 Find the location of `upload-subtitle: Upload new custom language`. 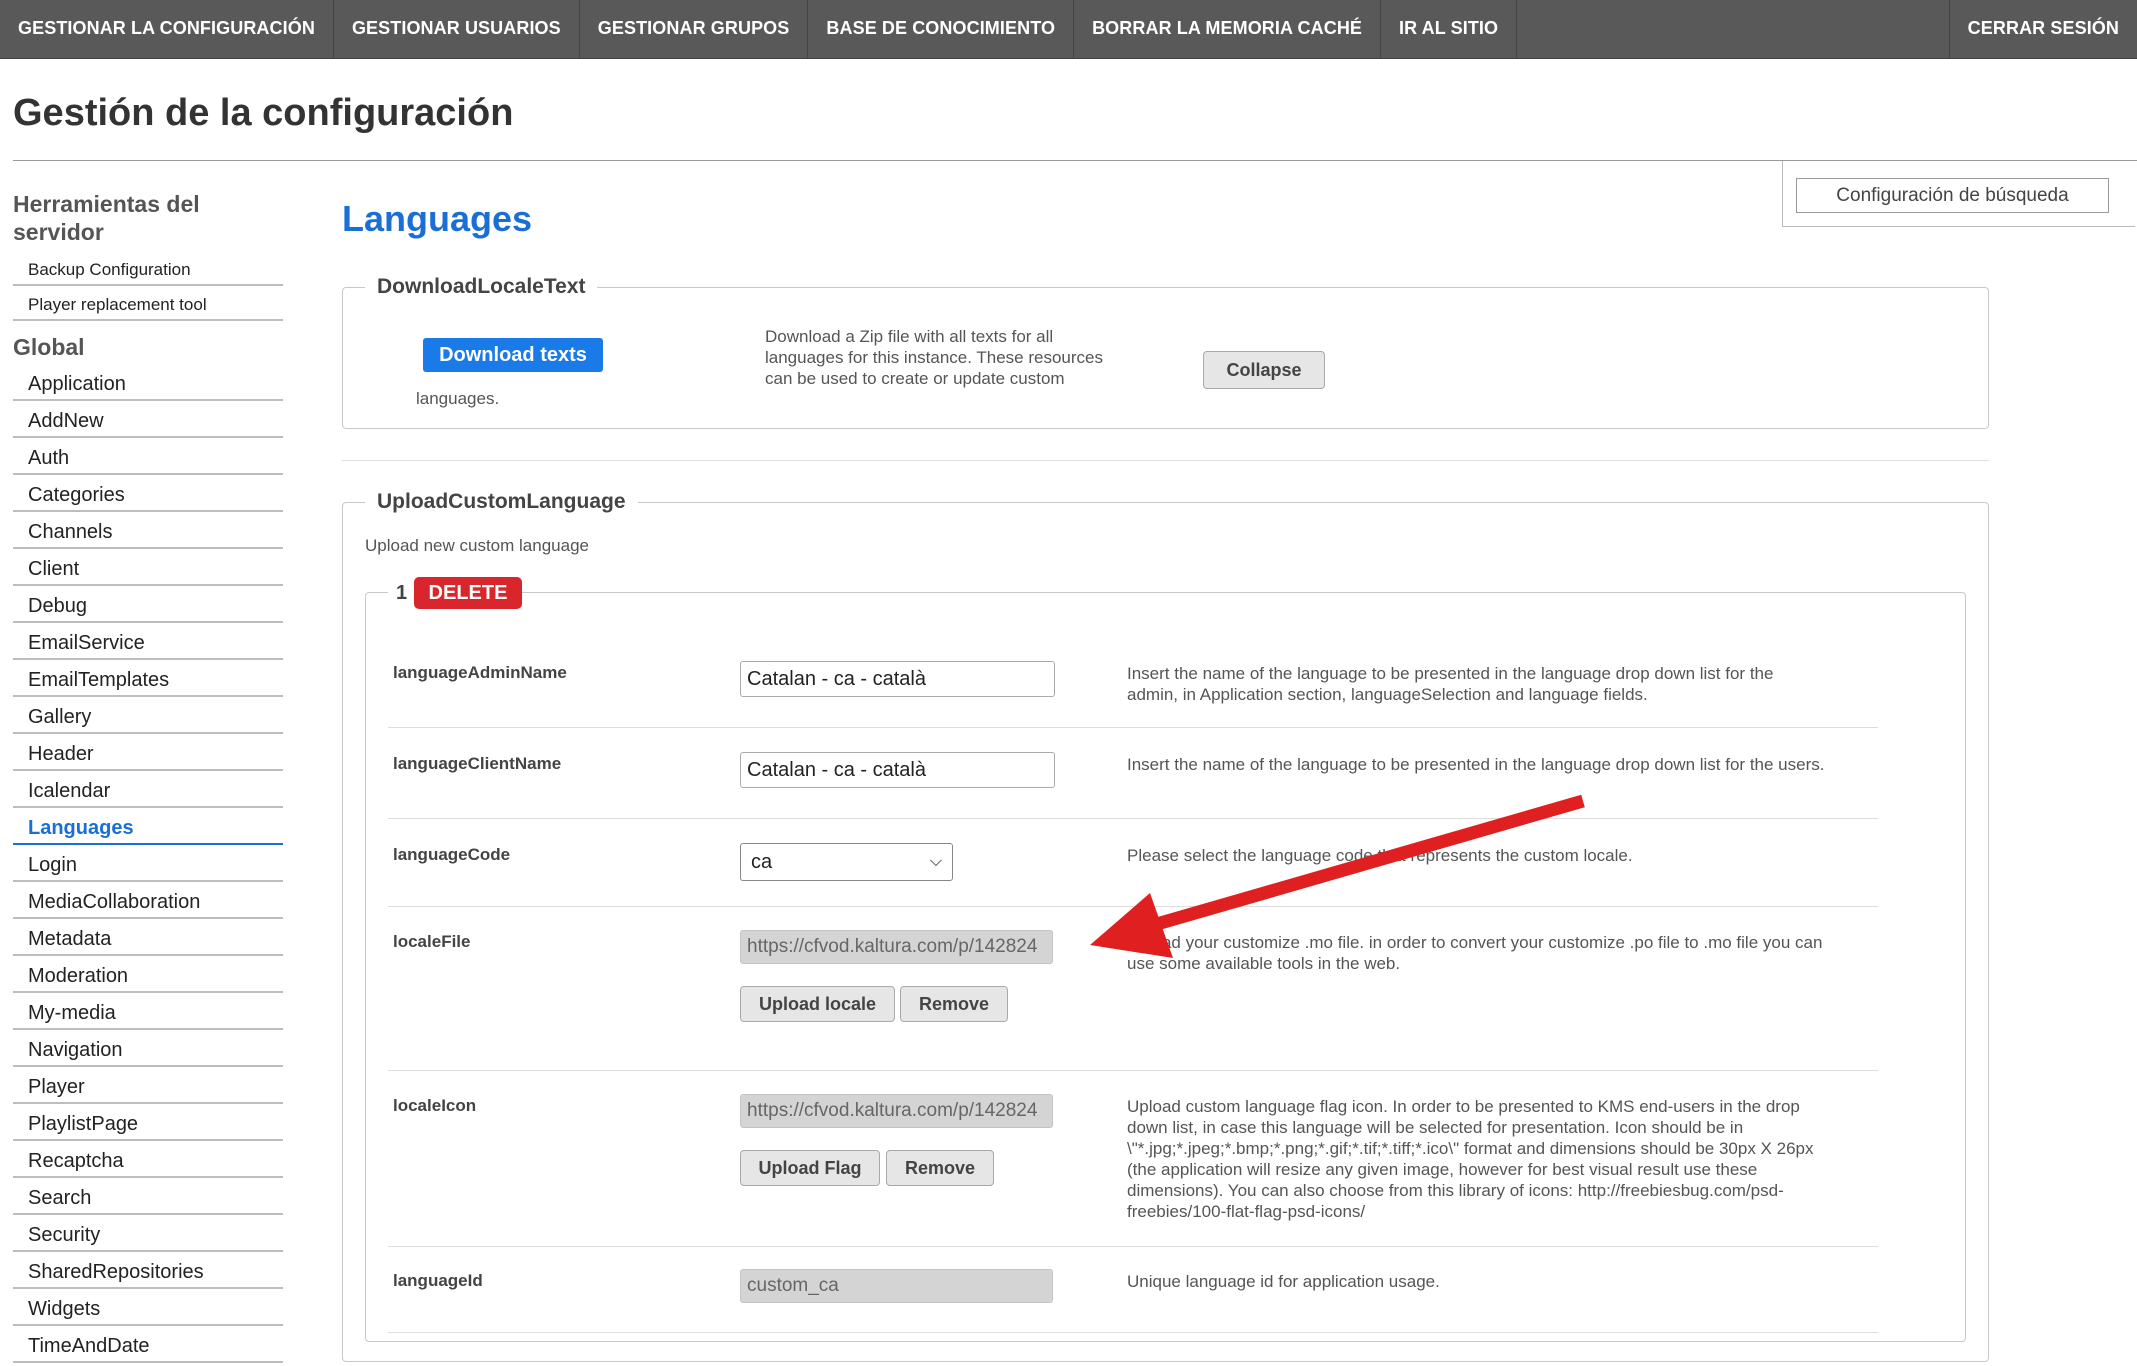

upload-subtitle: Upload new custom language is located at coordinates (477, 545).